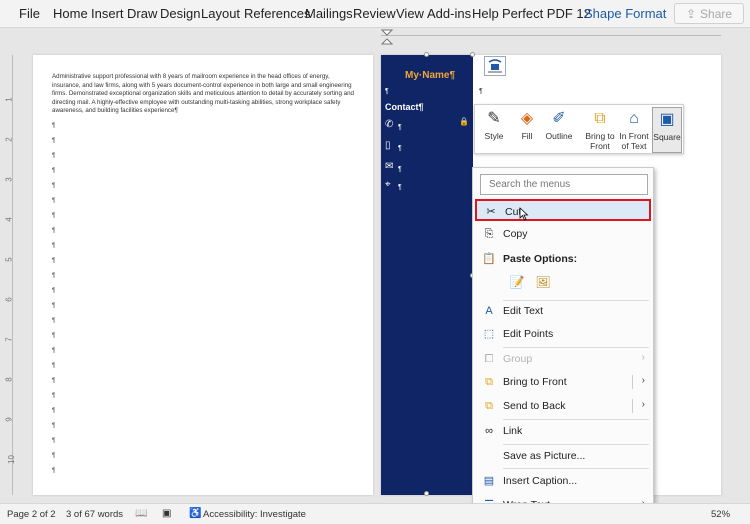 The width and height of the screenshot is (750, 524). I want to click on ruler-number: 7, so click(9, 339).